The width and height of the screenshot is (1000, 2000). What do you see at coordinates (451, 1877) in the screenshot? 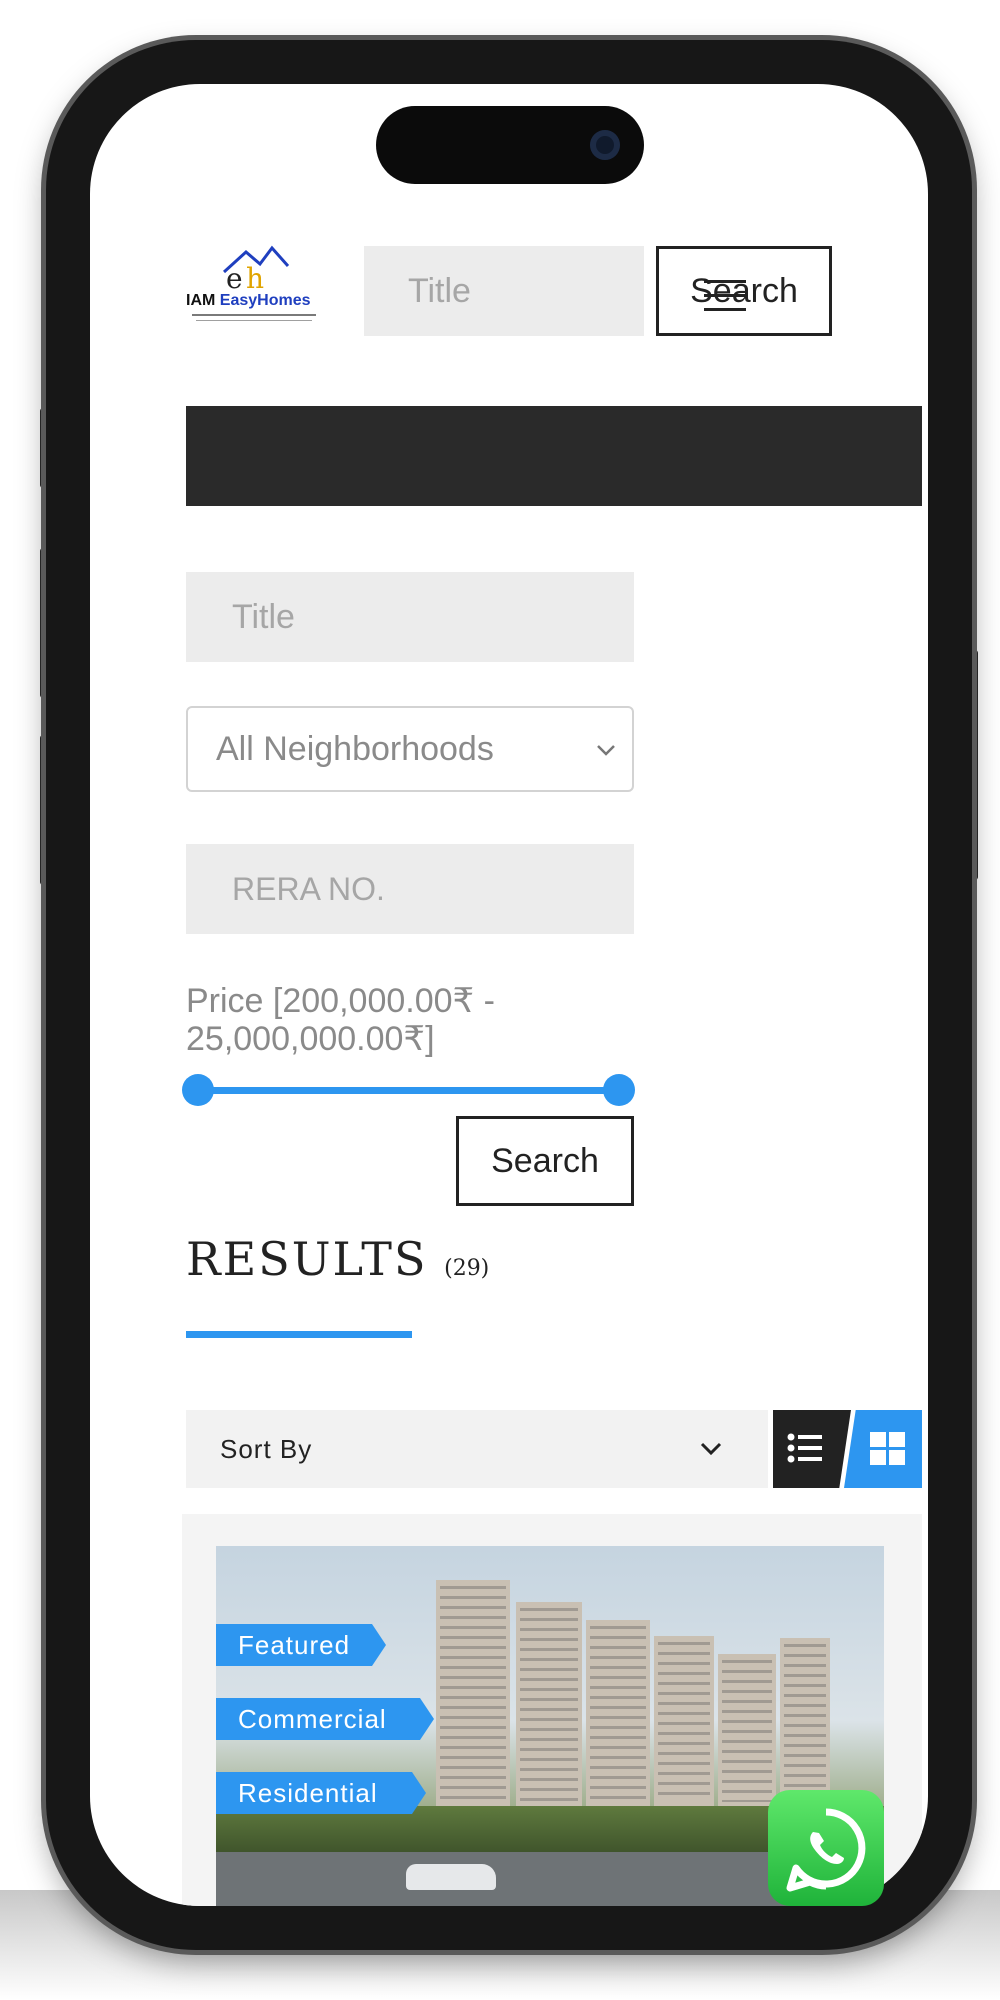
I see `car-shape` at bounding box center [451, 1877].